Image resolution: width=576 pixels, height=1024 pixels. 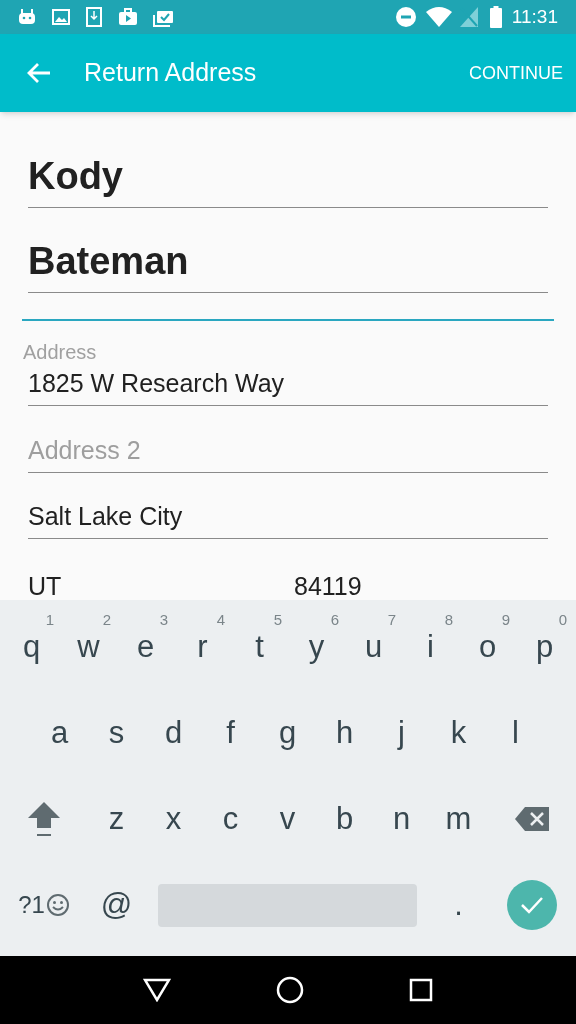 What do you see at coordinates (438, 17) in the screenshot?
I see `wifi-icon` at bounding box center [438, 17].